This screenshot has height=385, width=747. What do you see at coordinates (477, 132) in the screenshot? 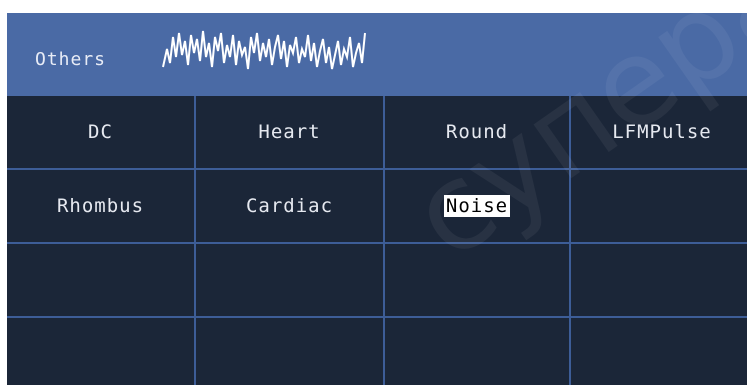
I see `cell-round: Round` at bounding box center [477, 132].